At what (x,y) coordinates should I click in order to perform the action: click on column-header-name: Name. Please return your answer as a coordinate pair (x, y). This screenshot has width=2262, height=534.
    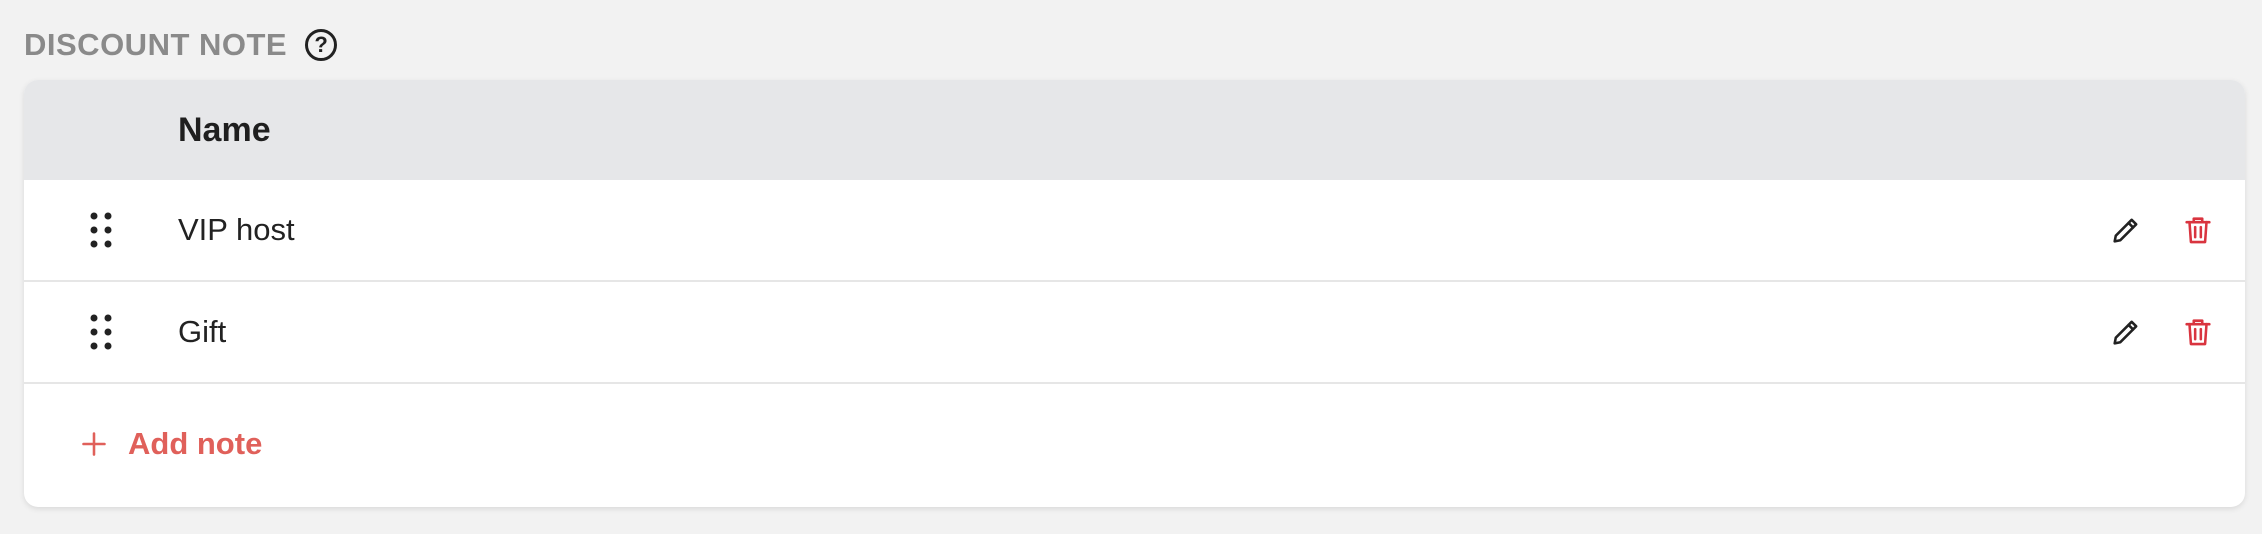
    Looking at the image, I should click on (224, 129).